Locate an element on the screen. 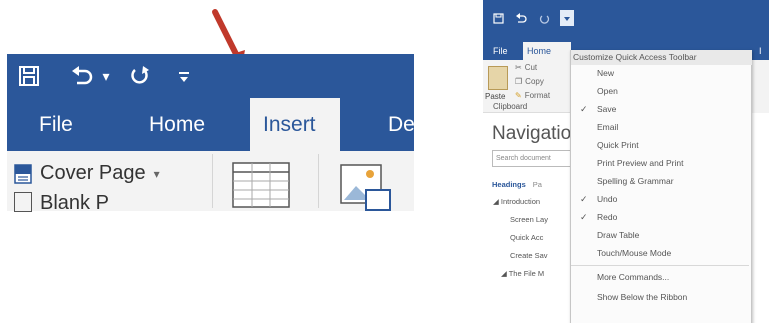 Image resolution: width=769 pixels, height=323 pixels. blank-page-button: Blank P is located at coordinates (104, 202).